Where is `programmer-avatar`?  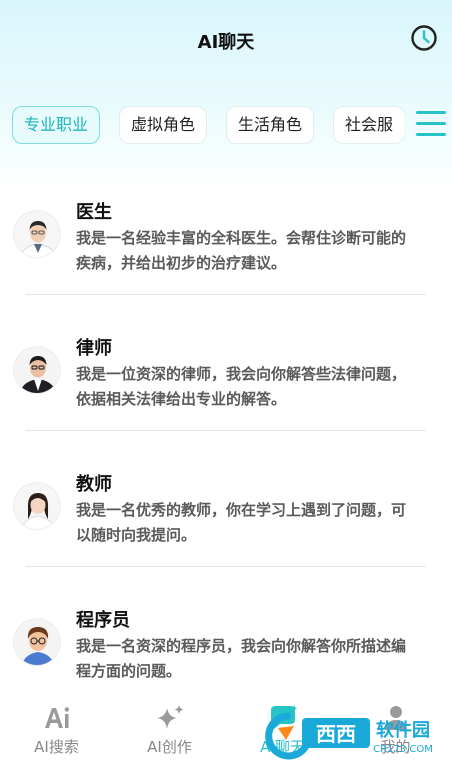
programmer-avatar is located at coordinates (37, 642).